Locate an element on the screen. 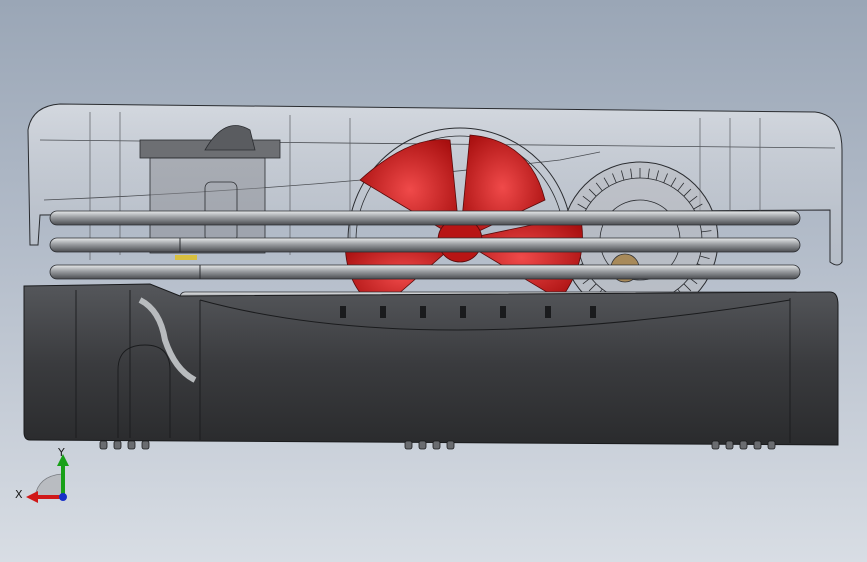 This screenshot has width=867, height=562. coordinate-triad: Y X is located at coordinates (42, 474).